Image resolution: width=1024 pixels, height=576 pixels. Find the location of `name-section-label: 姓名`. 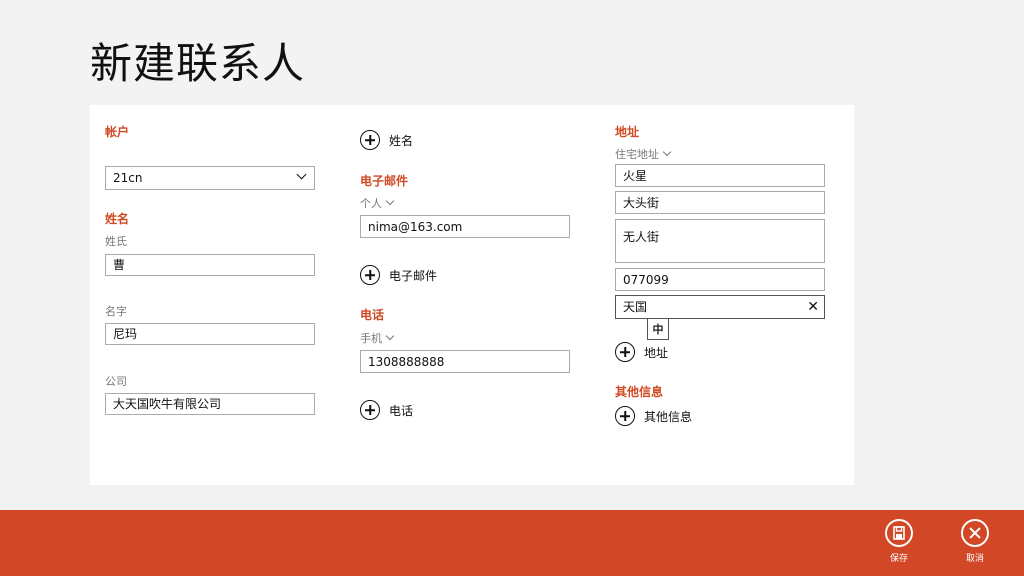

name-section-label: 姓名 is located at coordinates (117, 219).